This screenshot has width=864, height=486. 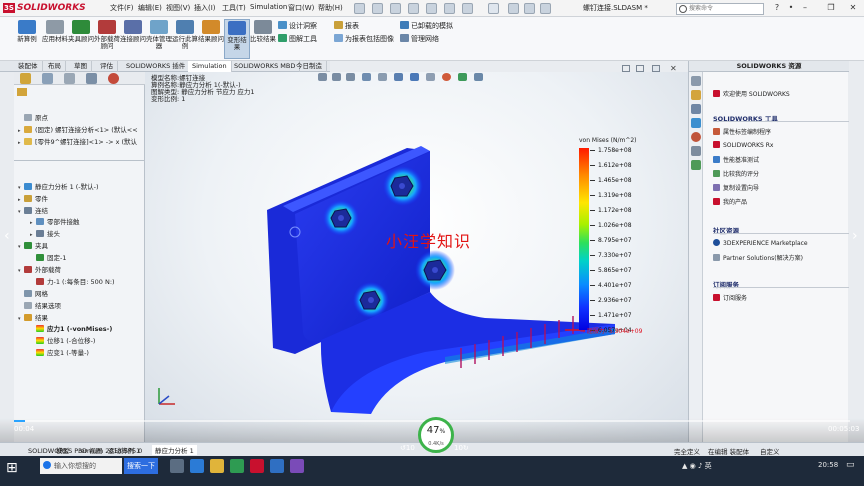 I want to click on include-image-for-report-button: 为报表包括图像, so click(x=364, y=39).